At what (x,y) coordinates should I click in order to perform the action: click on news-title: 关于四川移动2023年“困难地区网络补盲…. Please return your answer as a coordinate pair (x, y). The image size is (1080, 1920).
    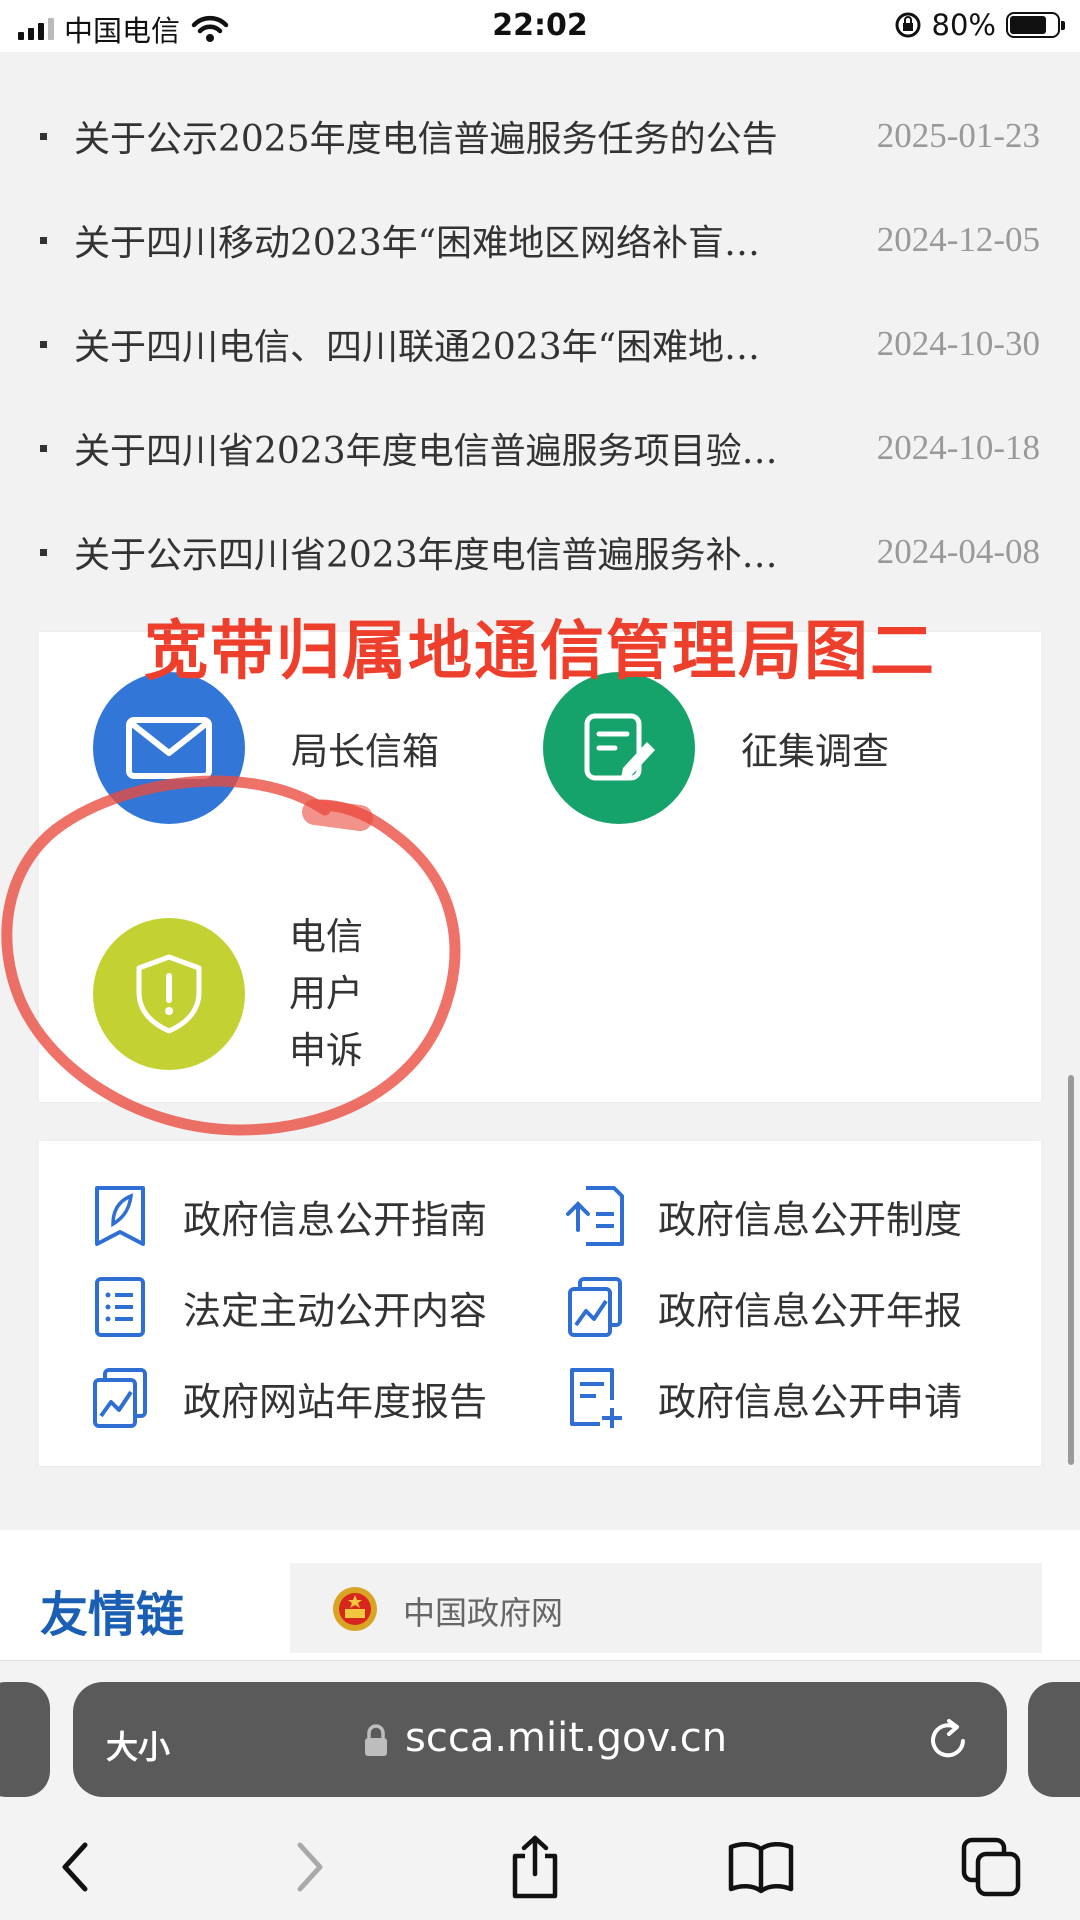
    Looking at the image, I should click on (453, 240).